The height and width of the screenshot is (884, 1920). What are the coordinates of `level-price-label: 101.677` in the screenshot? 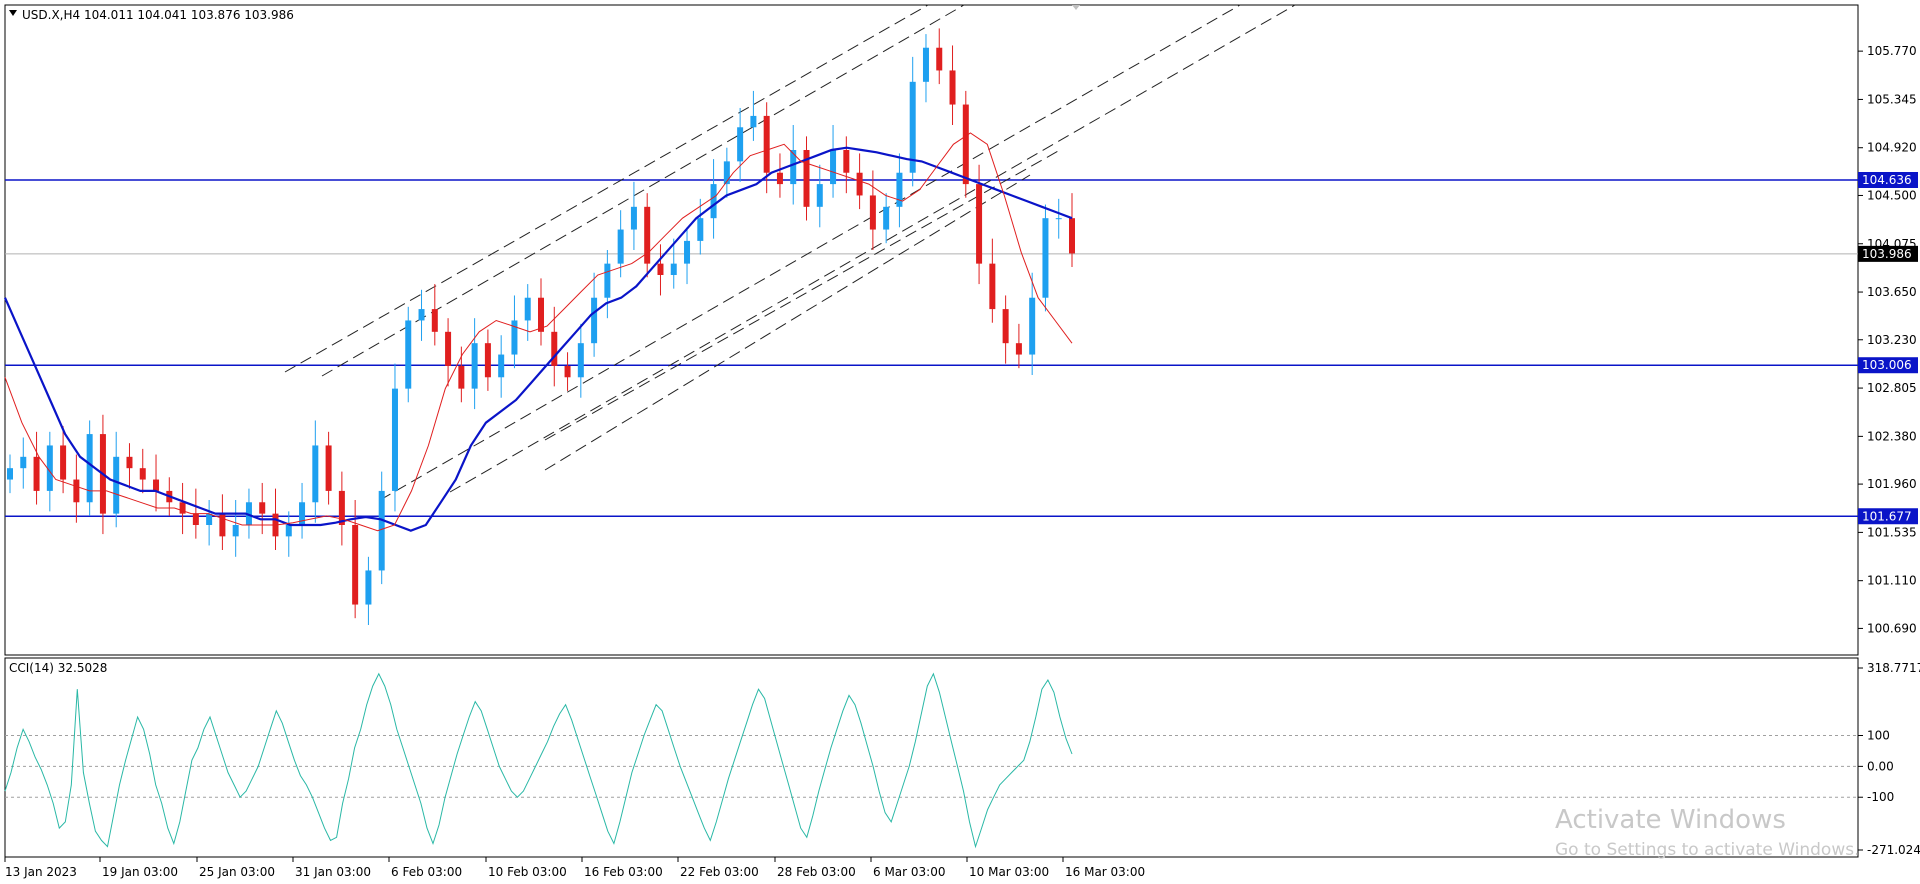 It's located at (1887, 516).